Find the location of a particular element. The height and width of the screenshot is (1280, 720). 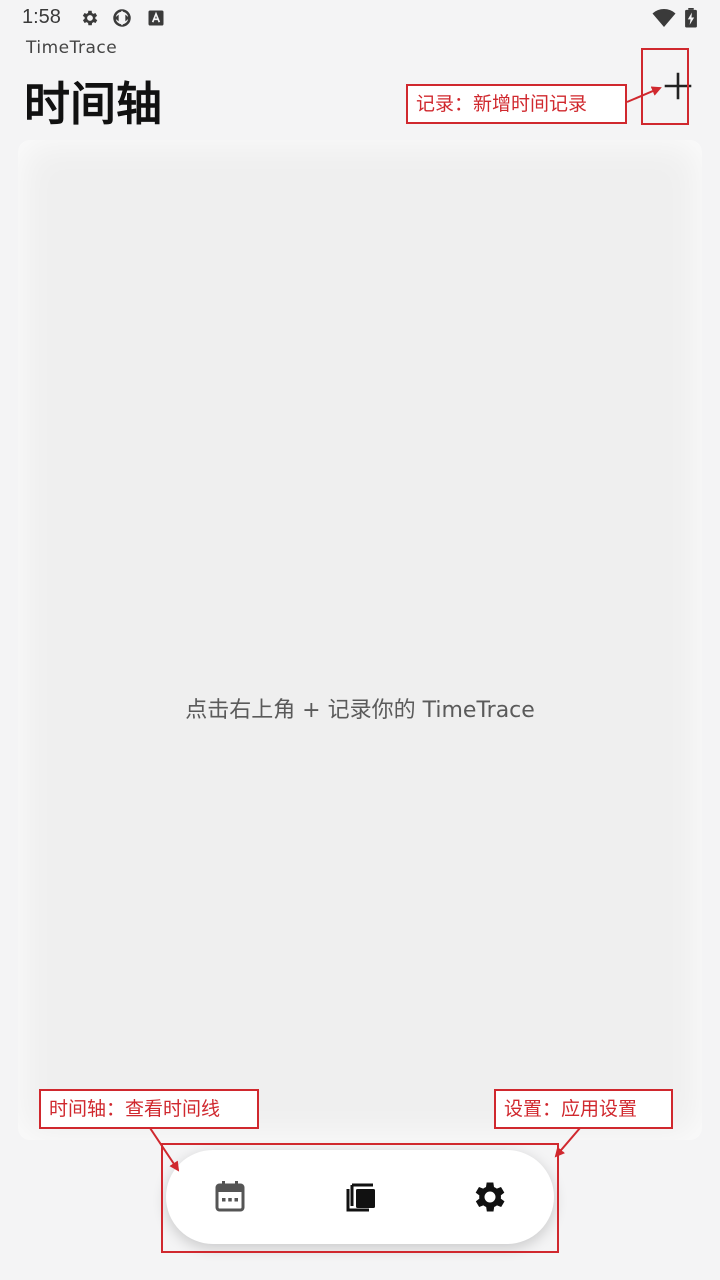

app-name: TimeTrace is located at coordinates (72, 48).